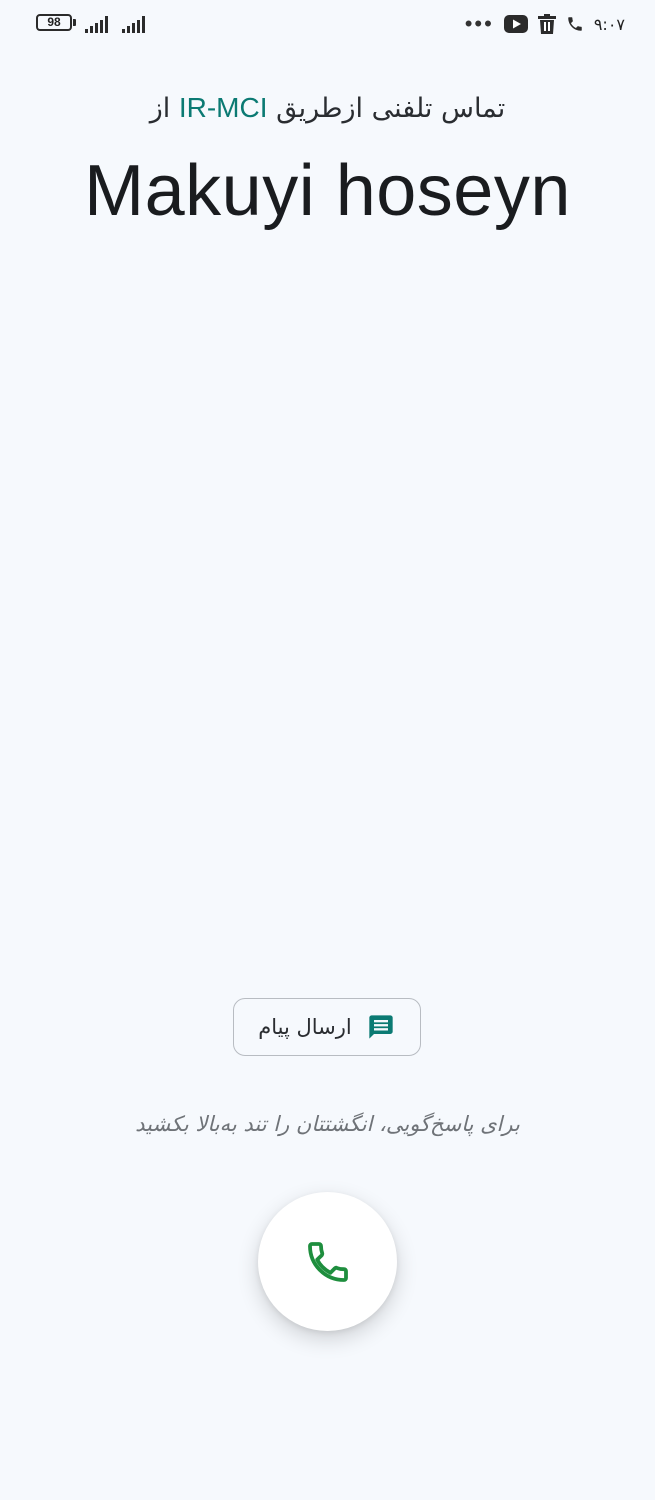  Describe the element at coordinates (609, 24) in the screenshot. I see `status-time: ۹:۰۷` at that location.